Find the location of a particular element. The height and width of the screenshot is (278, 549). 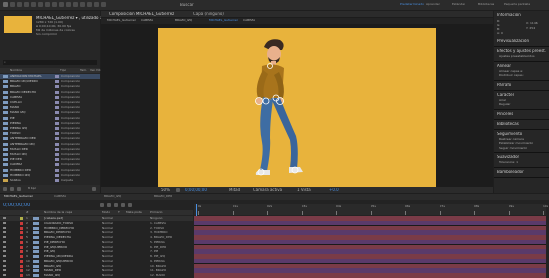

tab-composition: Composición MICHAEL_Gutierrez is located at coordinates (141, 14).